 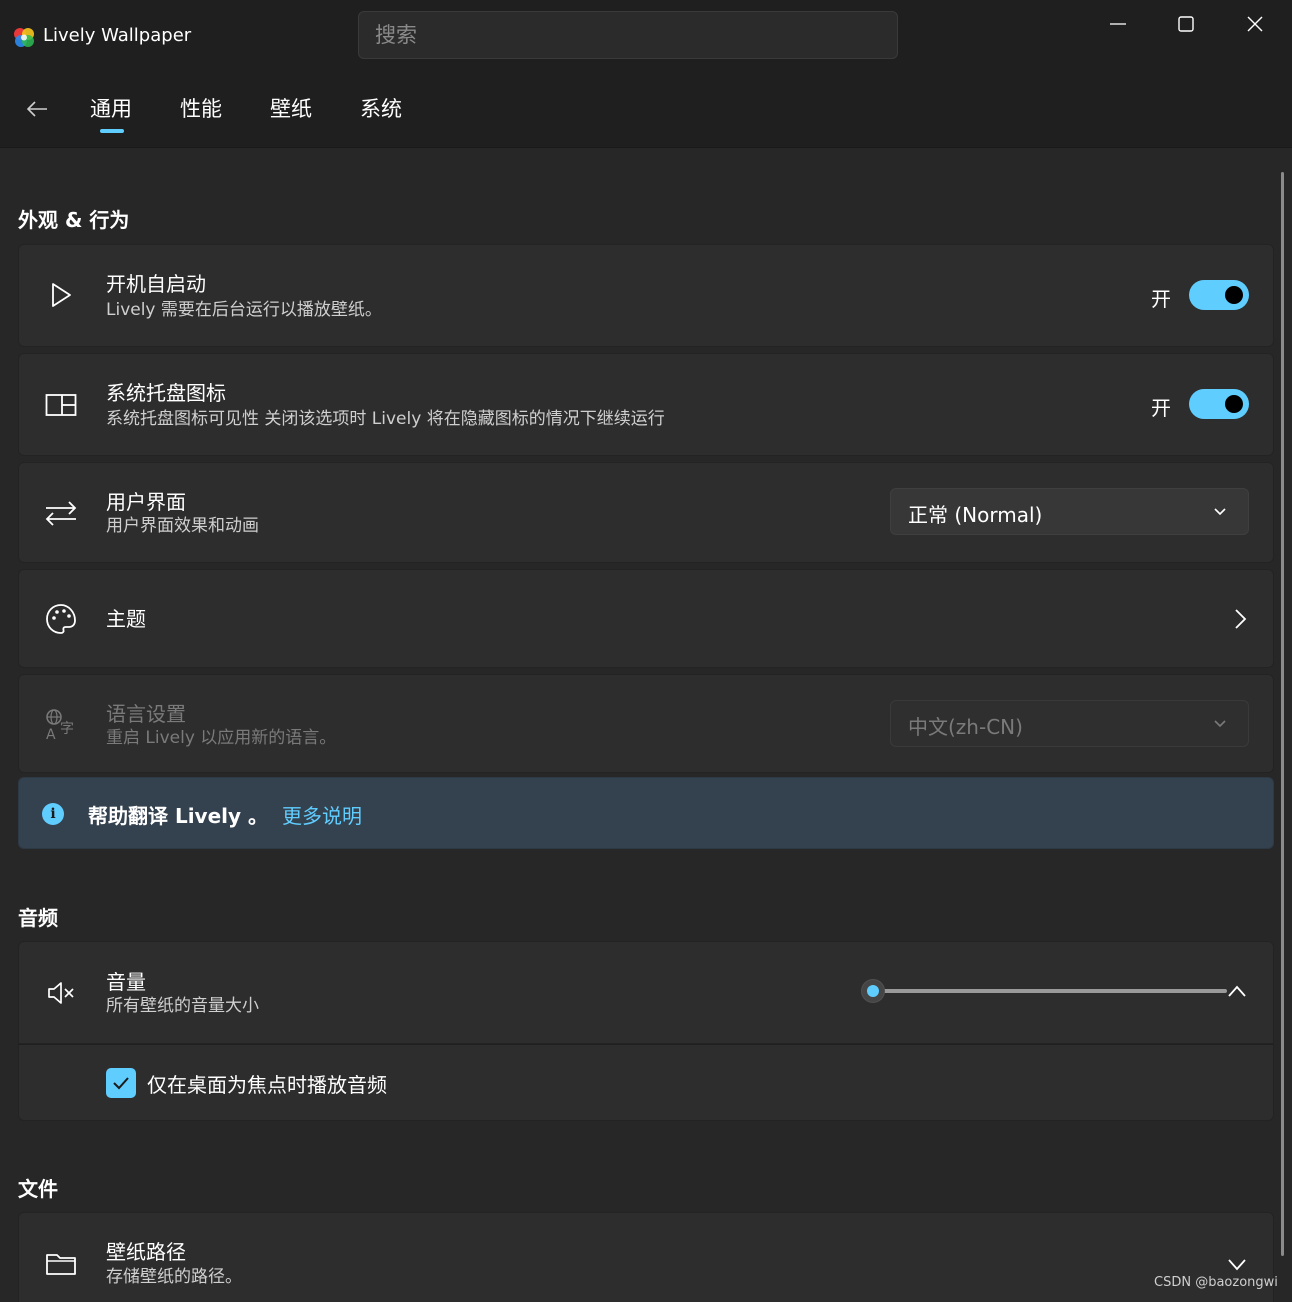 What do you see at coordinates (51, 734) in the screenshot?
I see `svg-text: A` at bounding box center [51, 734].